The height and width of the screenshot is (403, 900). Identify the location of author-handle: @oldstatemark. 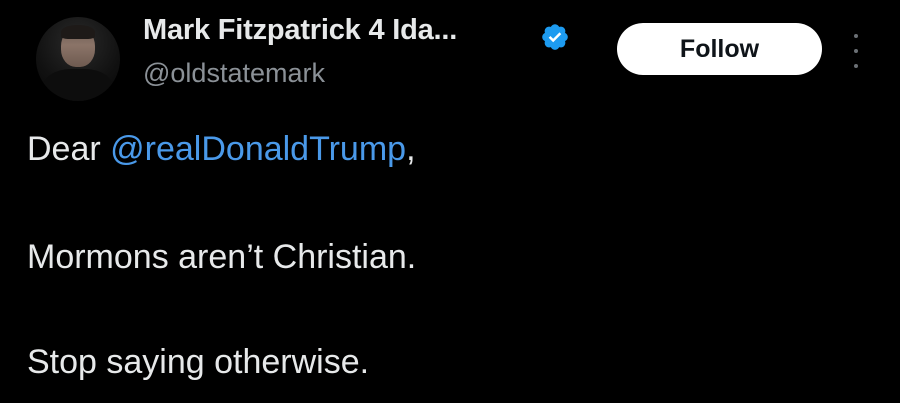
(234, 73).